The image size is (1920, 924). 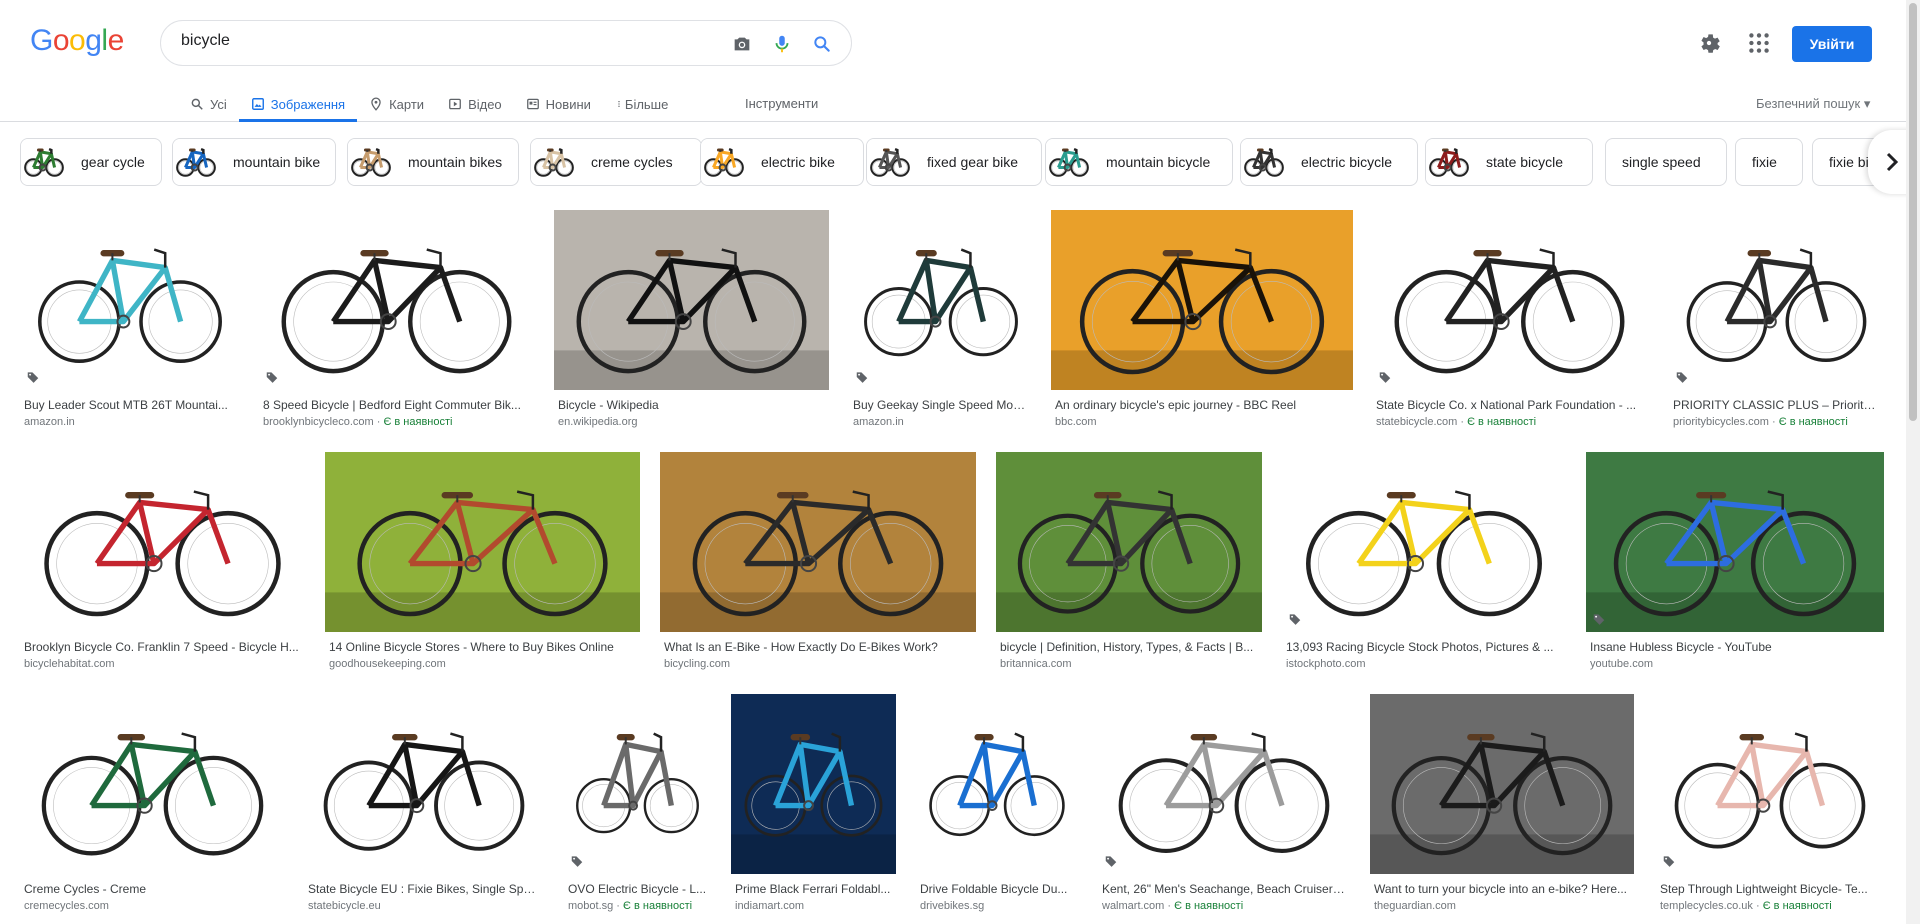 I want to click on image-result-card: Buy Geekay Single Speed Mou... amazon.in, so click(x=941, y=320).